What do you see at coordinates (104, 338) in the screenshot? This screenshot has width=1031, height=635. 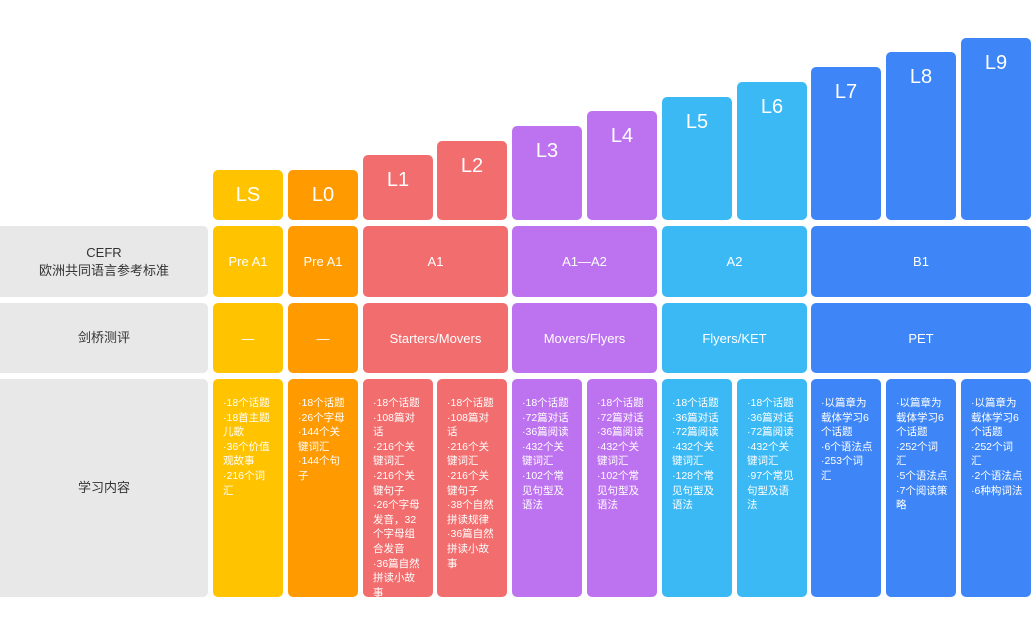 I see `row-label-cambridge: 剑桥测评` at bounding box center [104, 338].